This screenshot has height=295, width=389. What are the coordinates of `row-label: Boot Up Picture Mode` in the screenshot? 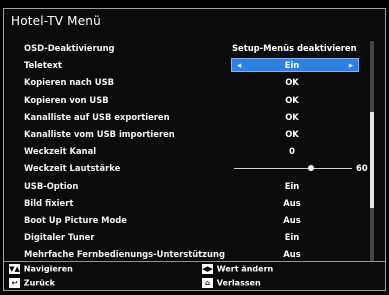 It's located at (75, 219).